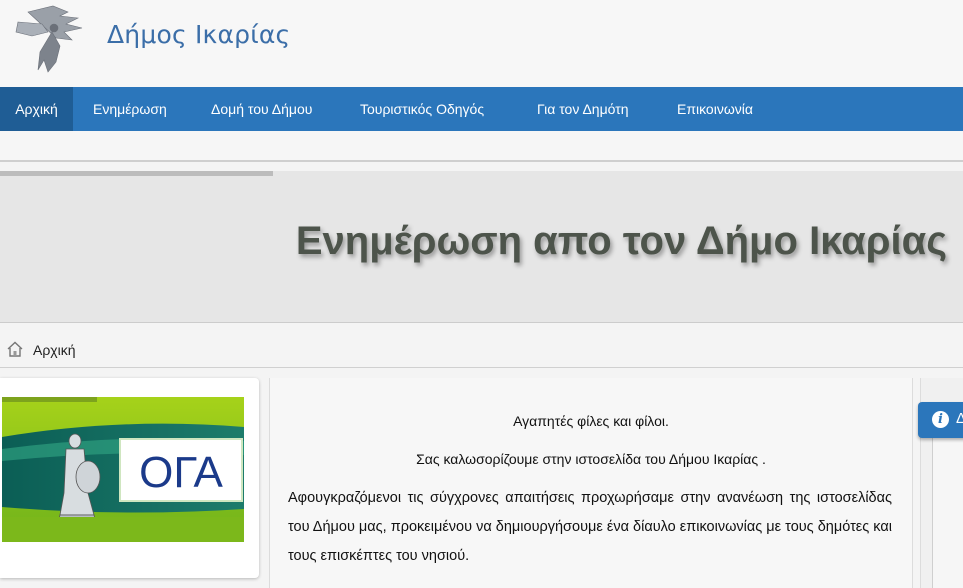  What do you see at coordinates (123, 469) in the screenshot?
I see `oga-banner-image: ΟΓΑ` at bounding box center [123, 469].